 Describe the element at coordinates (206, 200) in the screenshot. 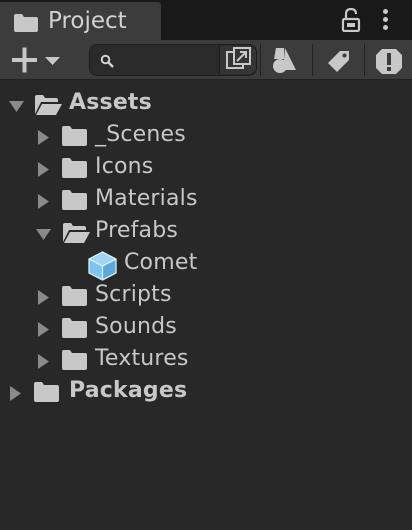

I see `tree-item-materials: Materials` at that location.